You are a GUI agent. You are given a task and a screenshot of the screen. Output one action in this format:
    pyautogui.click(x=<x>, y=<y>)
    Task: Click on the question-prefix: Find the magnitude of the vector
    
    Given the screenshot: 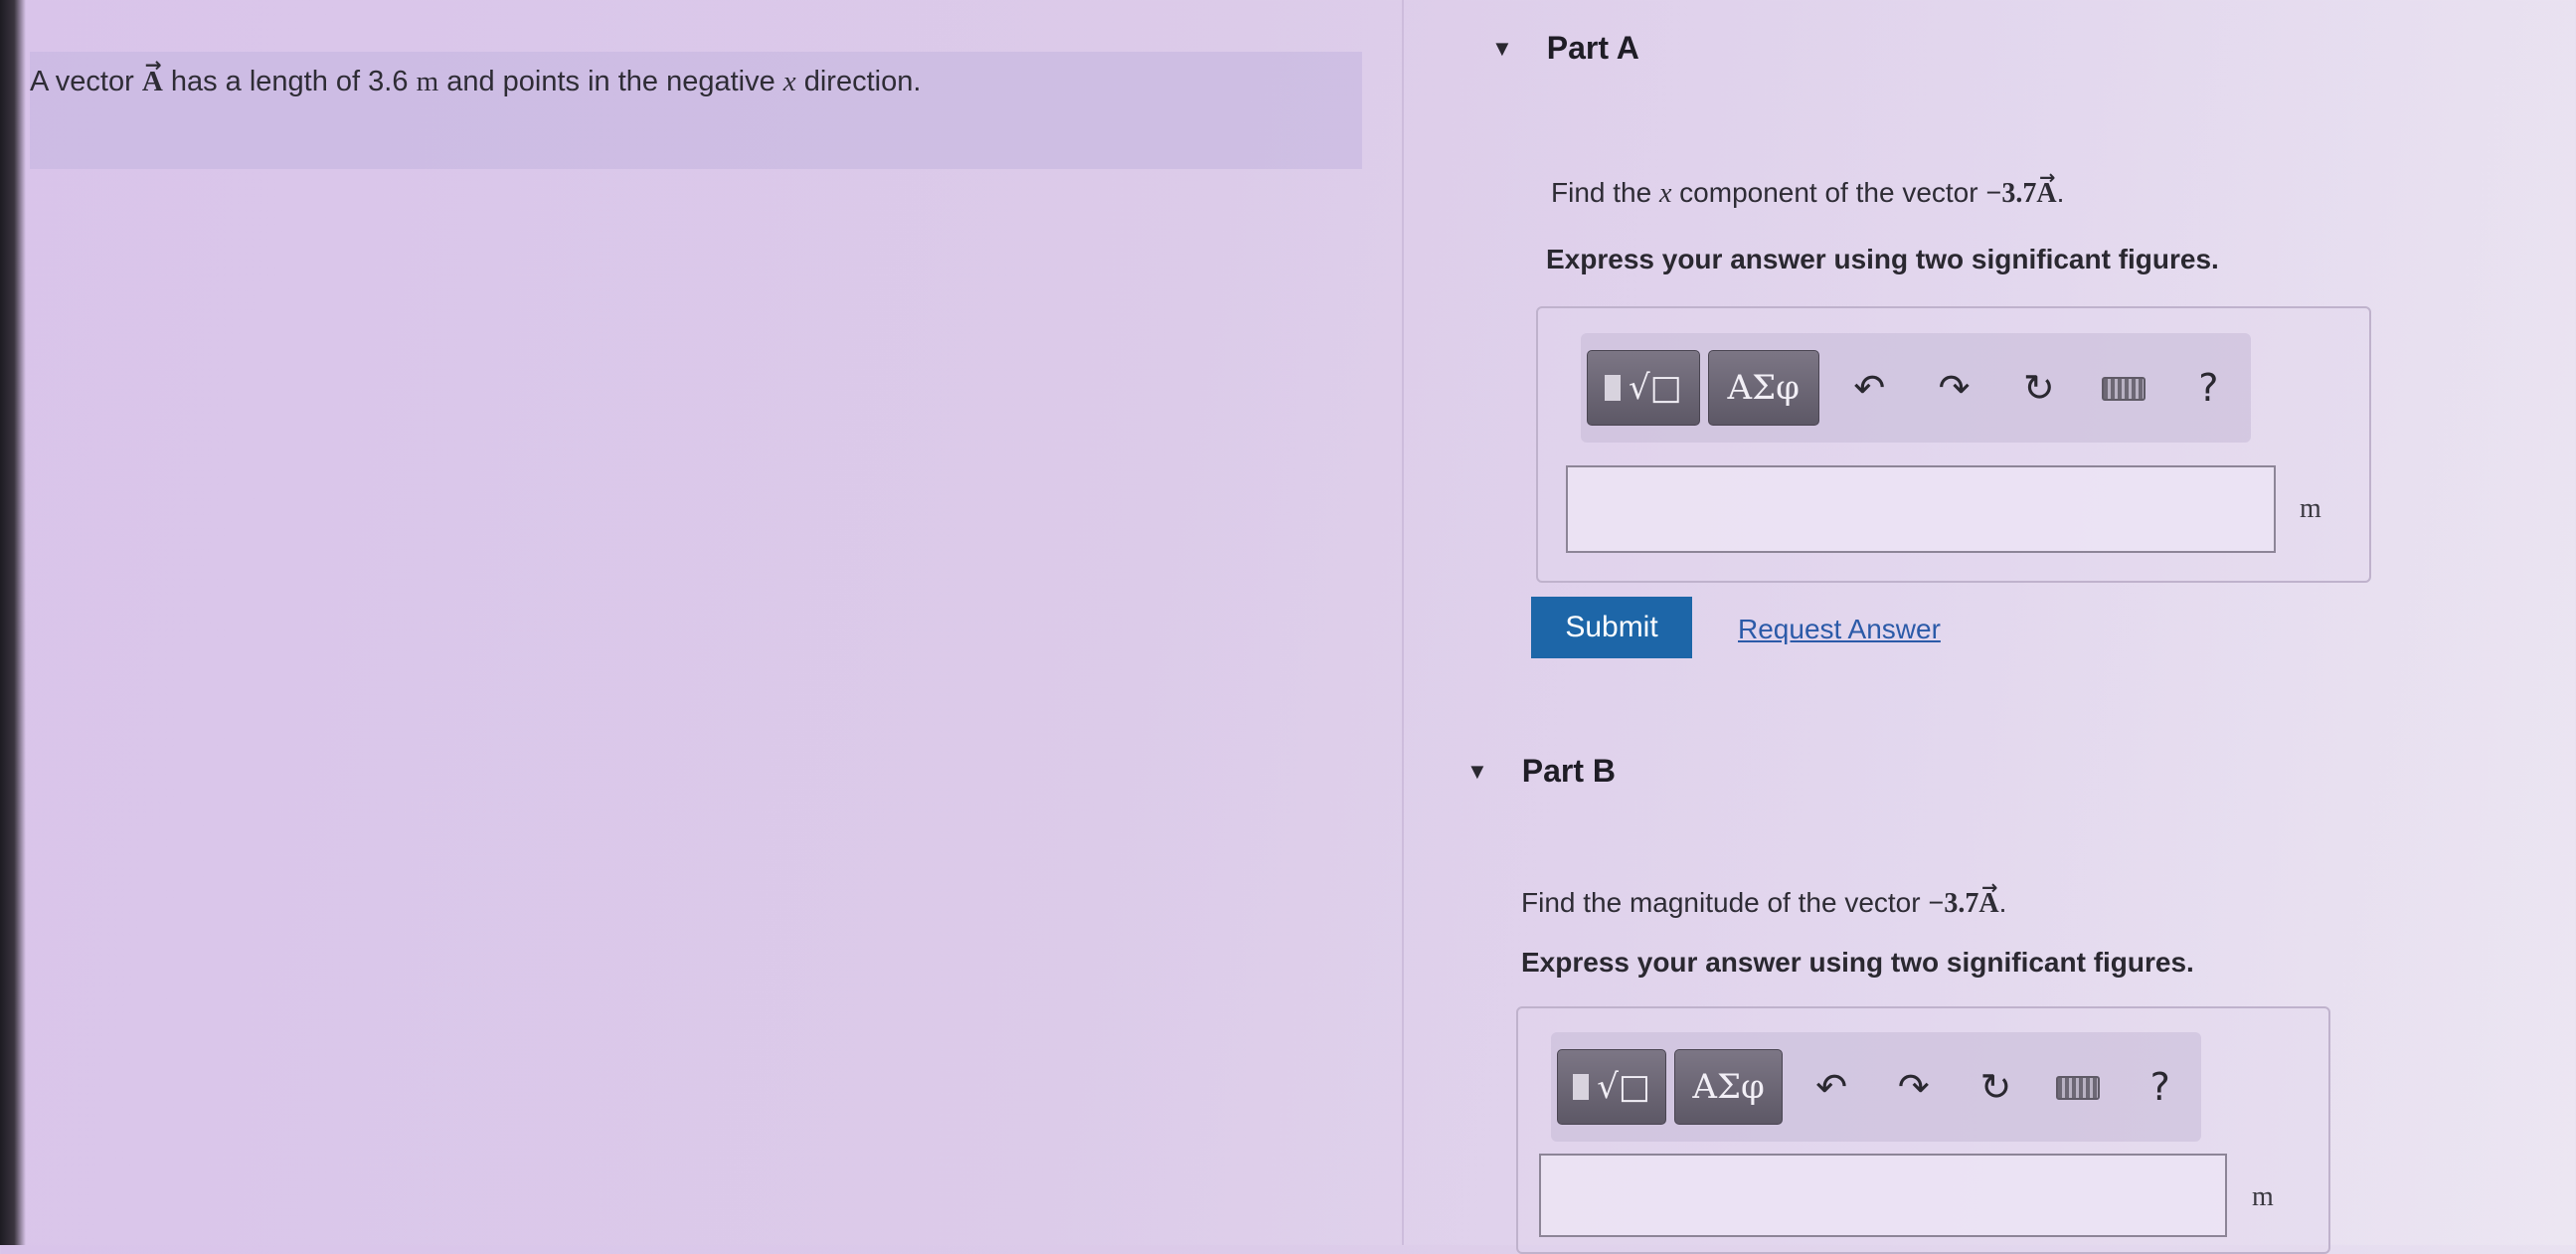 What is the action you would take?
    pyautogui.click(x=1721, y=902)
    